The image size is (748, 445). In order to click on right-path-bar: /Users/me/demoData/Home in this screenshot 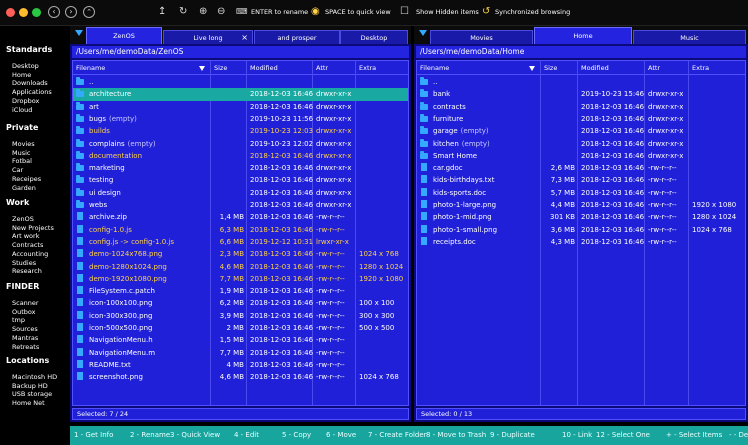, I will do `click(581, 52)`.